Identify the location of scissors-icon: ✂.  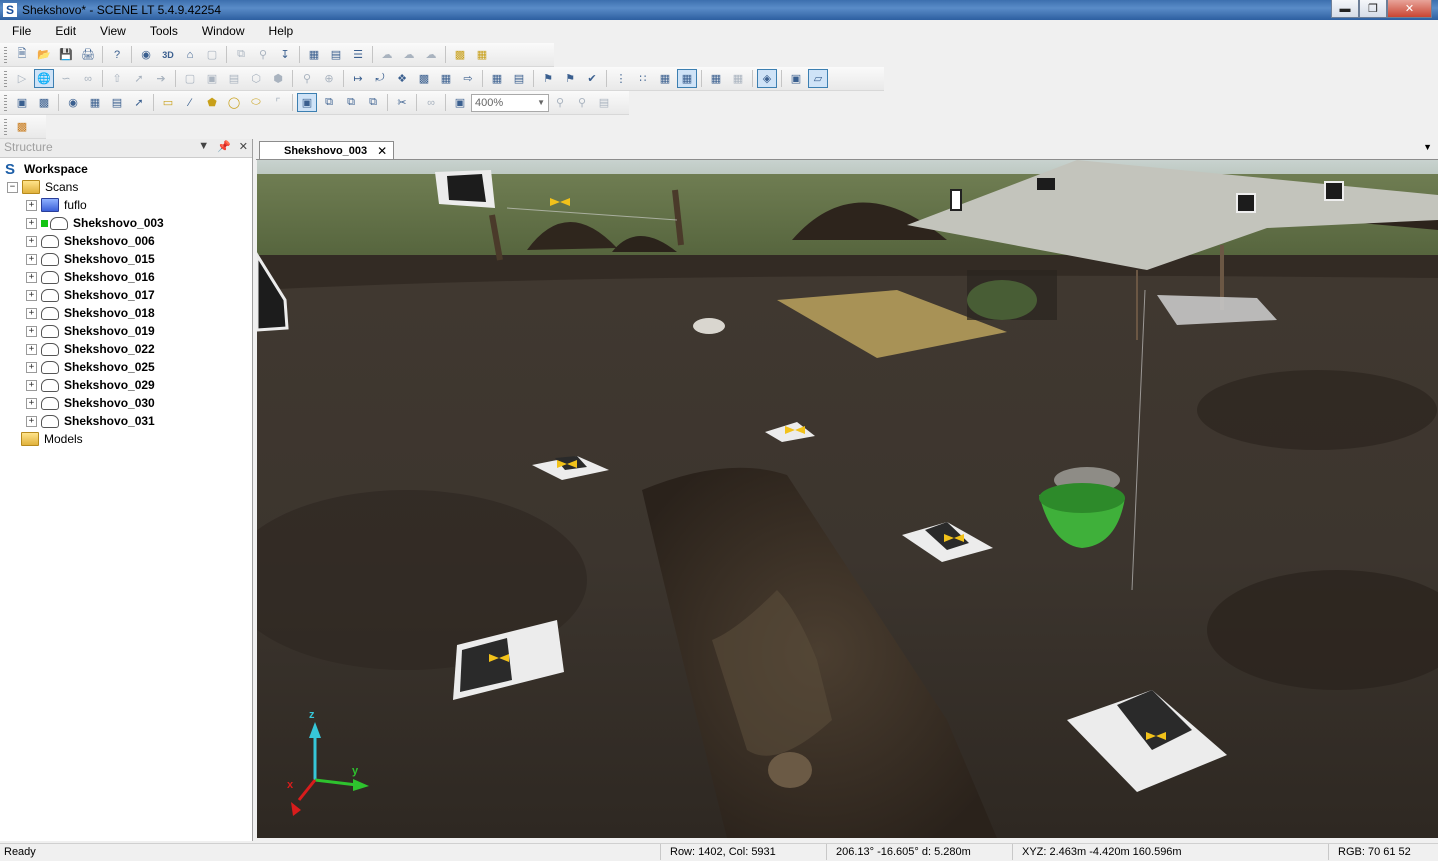
(402, 102).